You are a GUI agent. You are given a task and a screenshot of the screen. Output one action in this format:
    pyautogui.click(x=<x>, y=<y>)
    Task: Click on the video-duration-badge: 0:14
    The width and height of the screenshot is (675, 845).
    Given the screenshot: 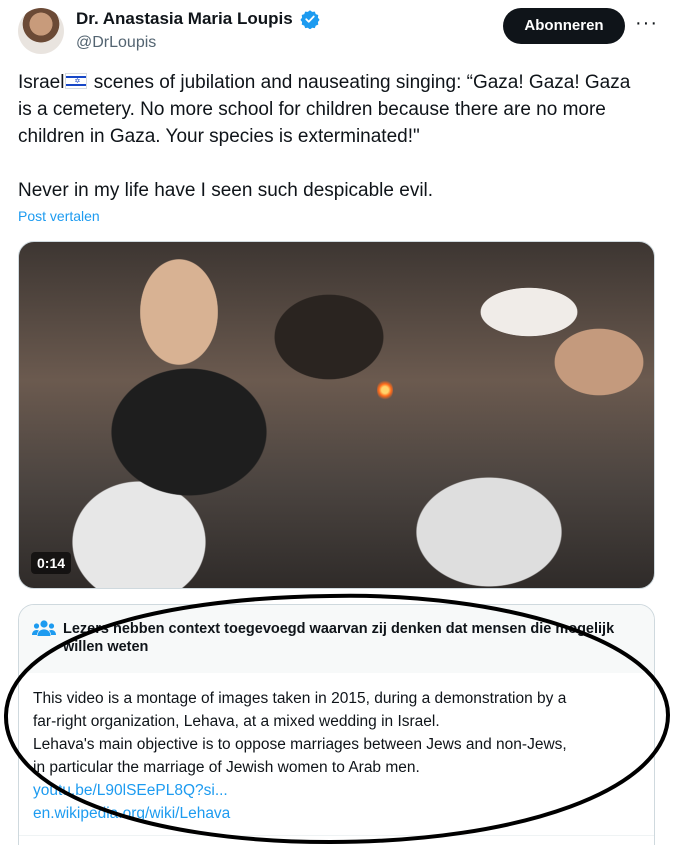 What is the action you would take?
    pyautogui.click(x=51, y=563)
    